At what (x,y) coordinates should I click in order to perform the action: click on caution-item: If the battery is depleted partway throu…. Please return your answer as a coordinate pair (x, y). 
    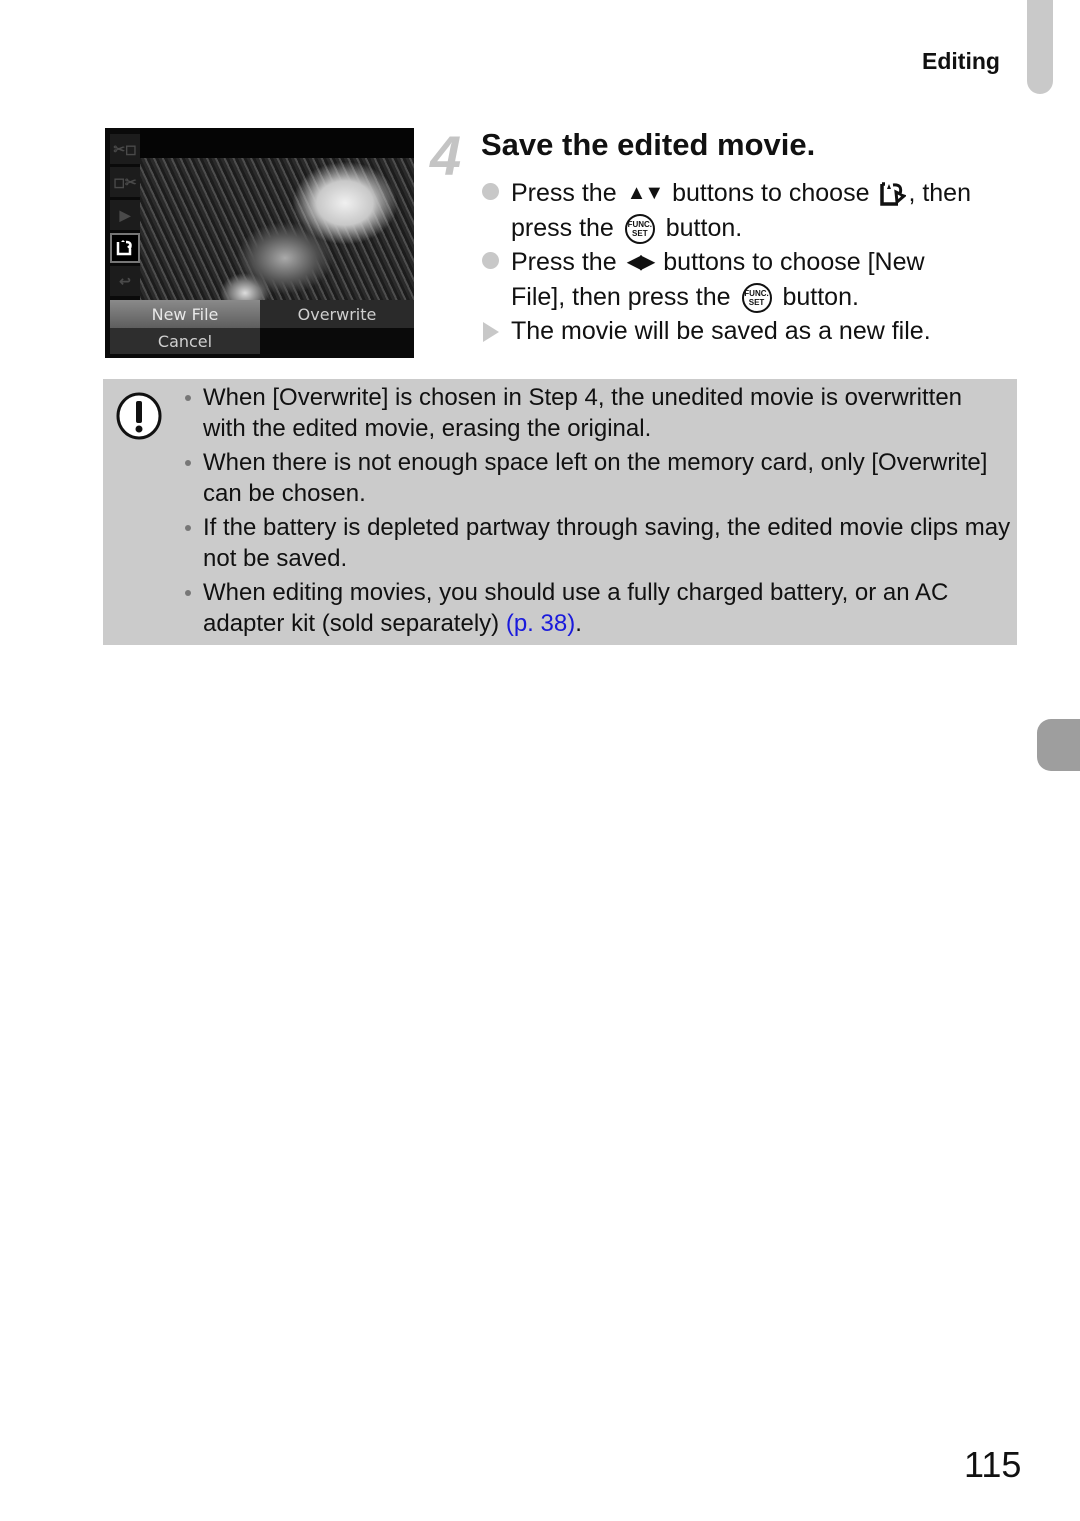
    Looking at the image, I should click on (598, 543).